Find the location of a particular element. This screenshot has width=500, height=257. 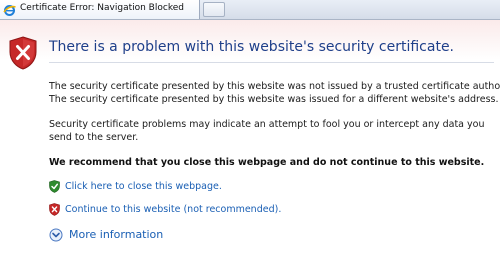

tab-certificate-error: Certificate Error: Navigation Blocked is located at coordinates (100, 9).